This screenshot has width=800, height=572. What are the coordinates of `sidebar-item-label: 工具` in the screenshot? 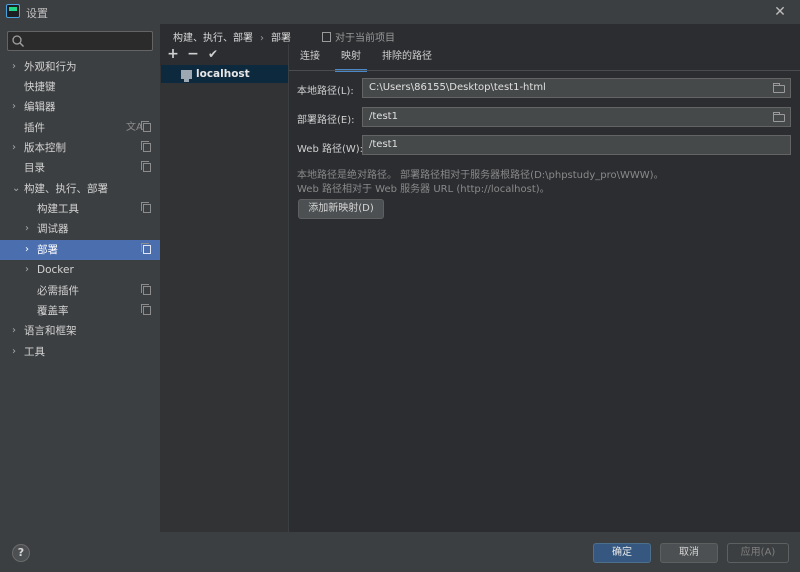 It's located at (34, 352).